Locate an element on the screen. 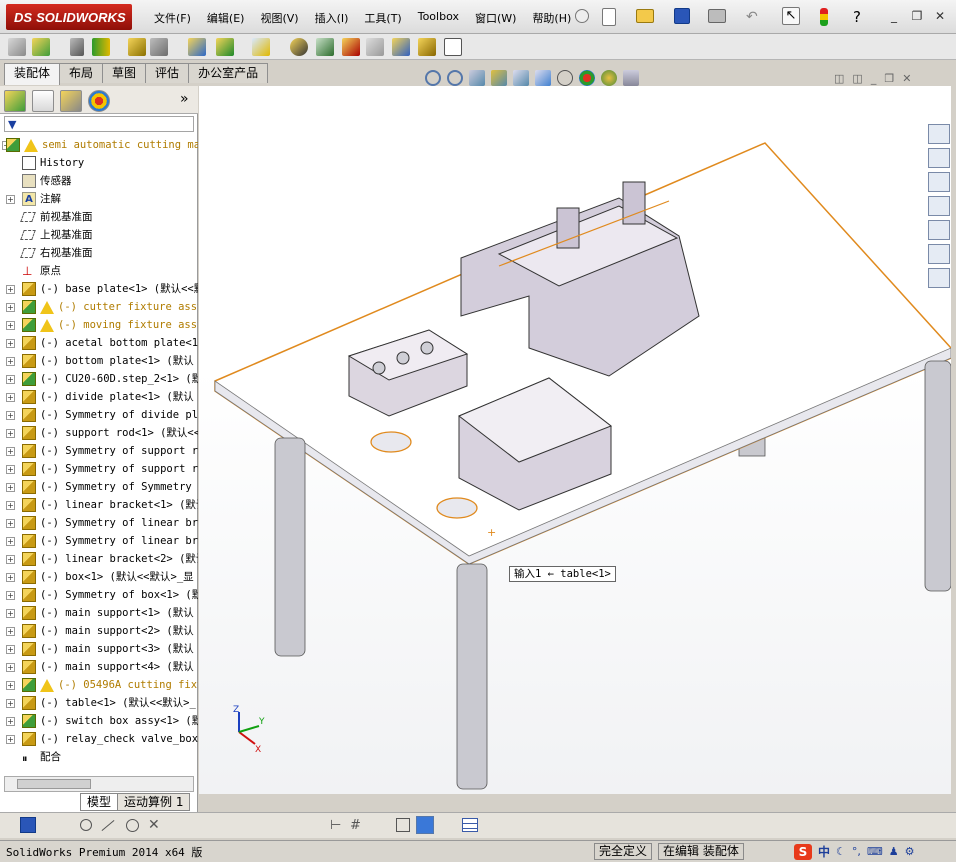 This screenshot has height=862, width=956. tree-item: + (-) 05496A cutting fixt is located at coordinates (99, 685).